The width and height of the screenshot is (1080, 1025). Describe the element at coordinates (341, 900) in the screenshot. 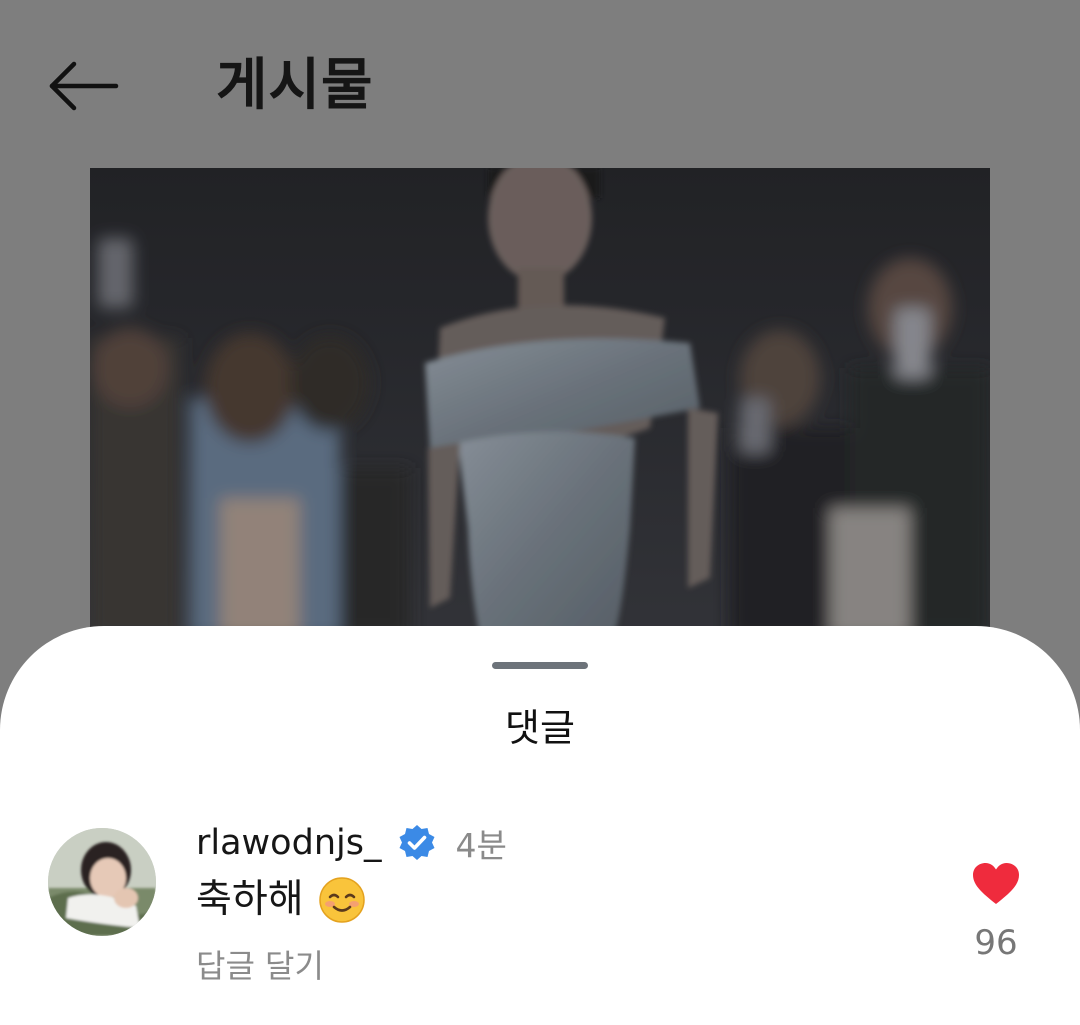

I see `smiling-face-icon` at that location.